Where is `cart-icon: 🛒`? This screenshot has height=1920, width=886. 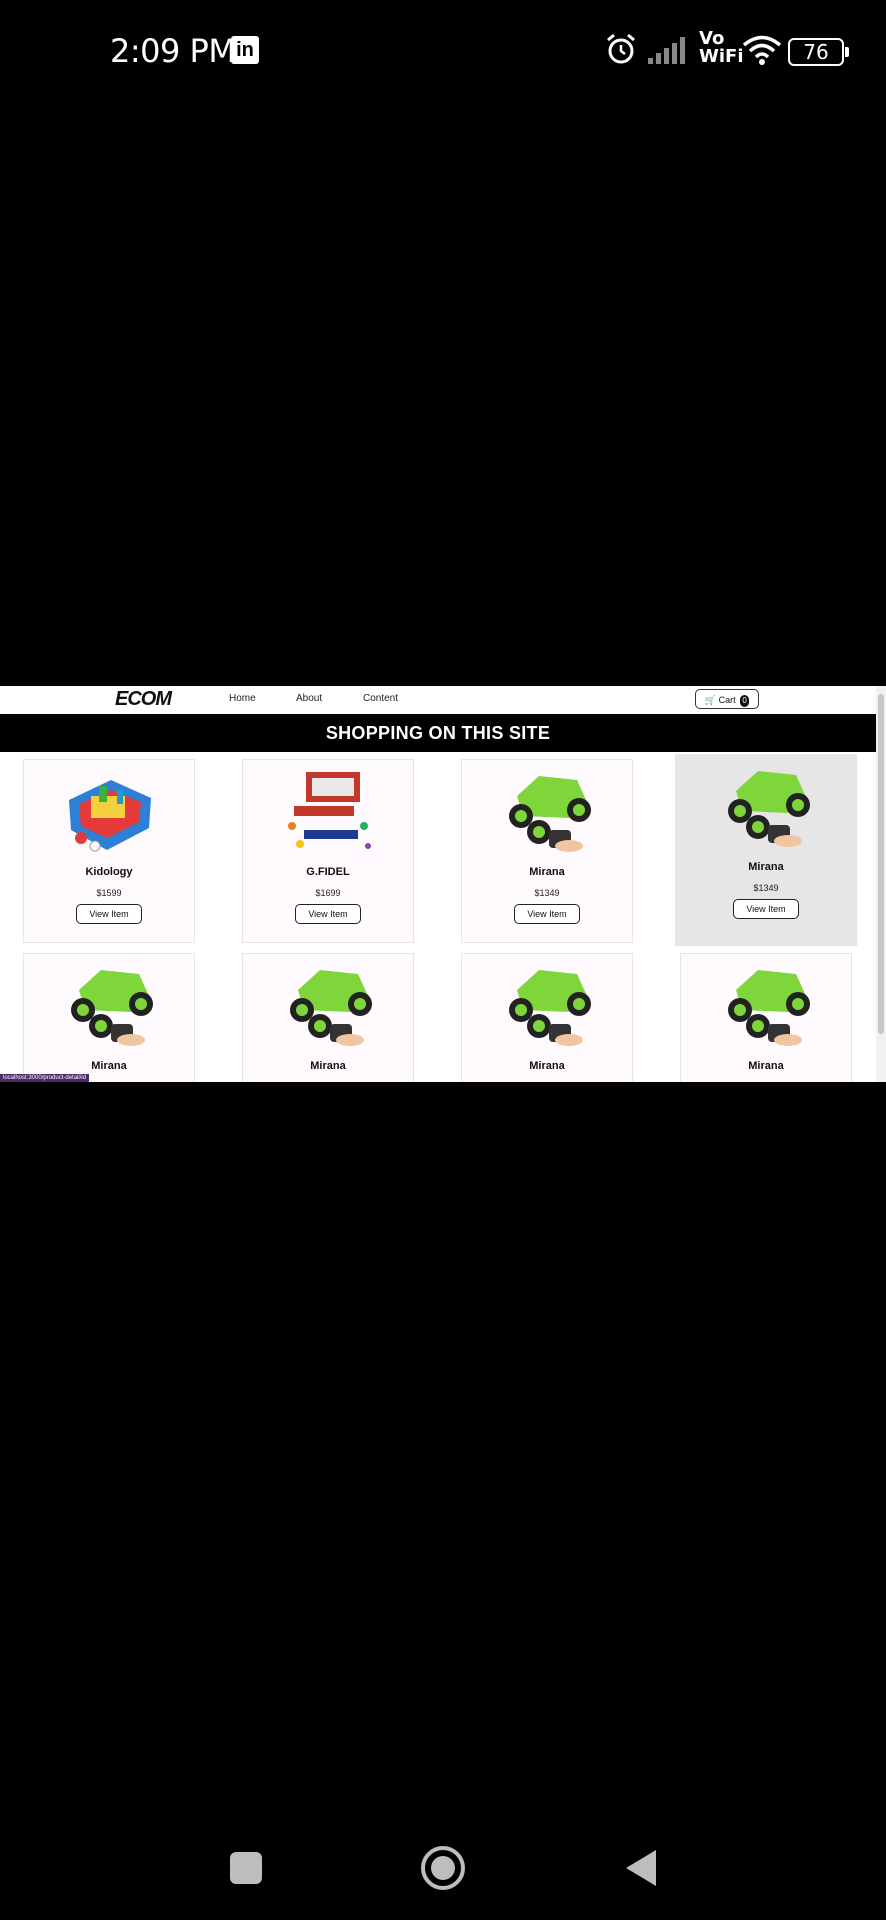
cart-icon: 🛒 is located at coordinates (710, 700).